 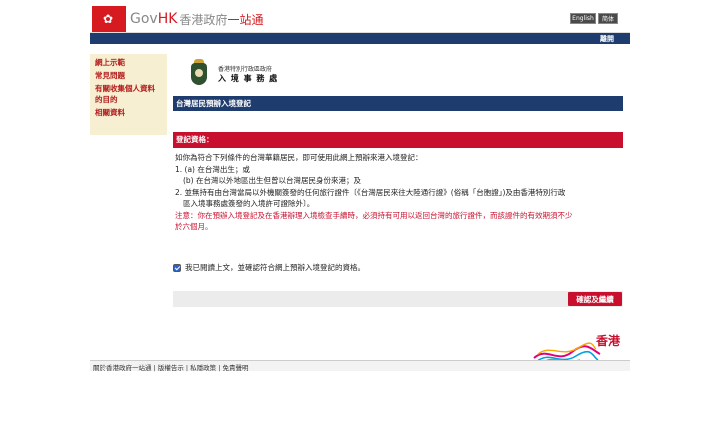 I want to click on footer: 關於香港政府一站通 | 版權告示 | 私隱政策 | 免責聲明, so click(x=360, y=366).